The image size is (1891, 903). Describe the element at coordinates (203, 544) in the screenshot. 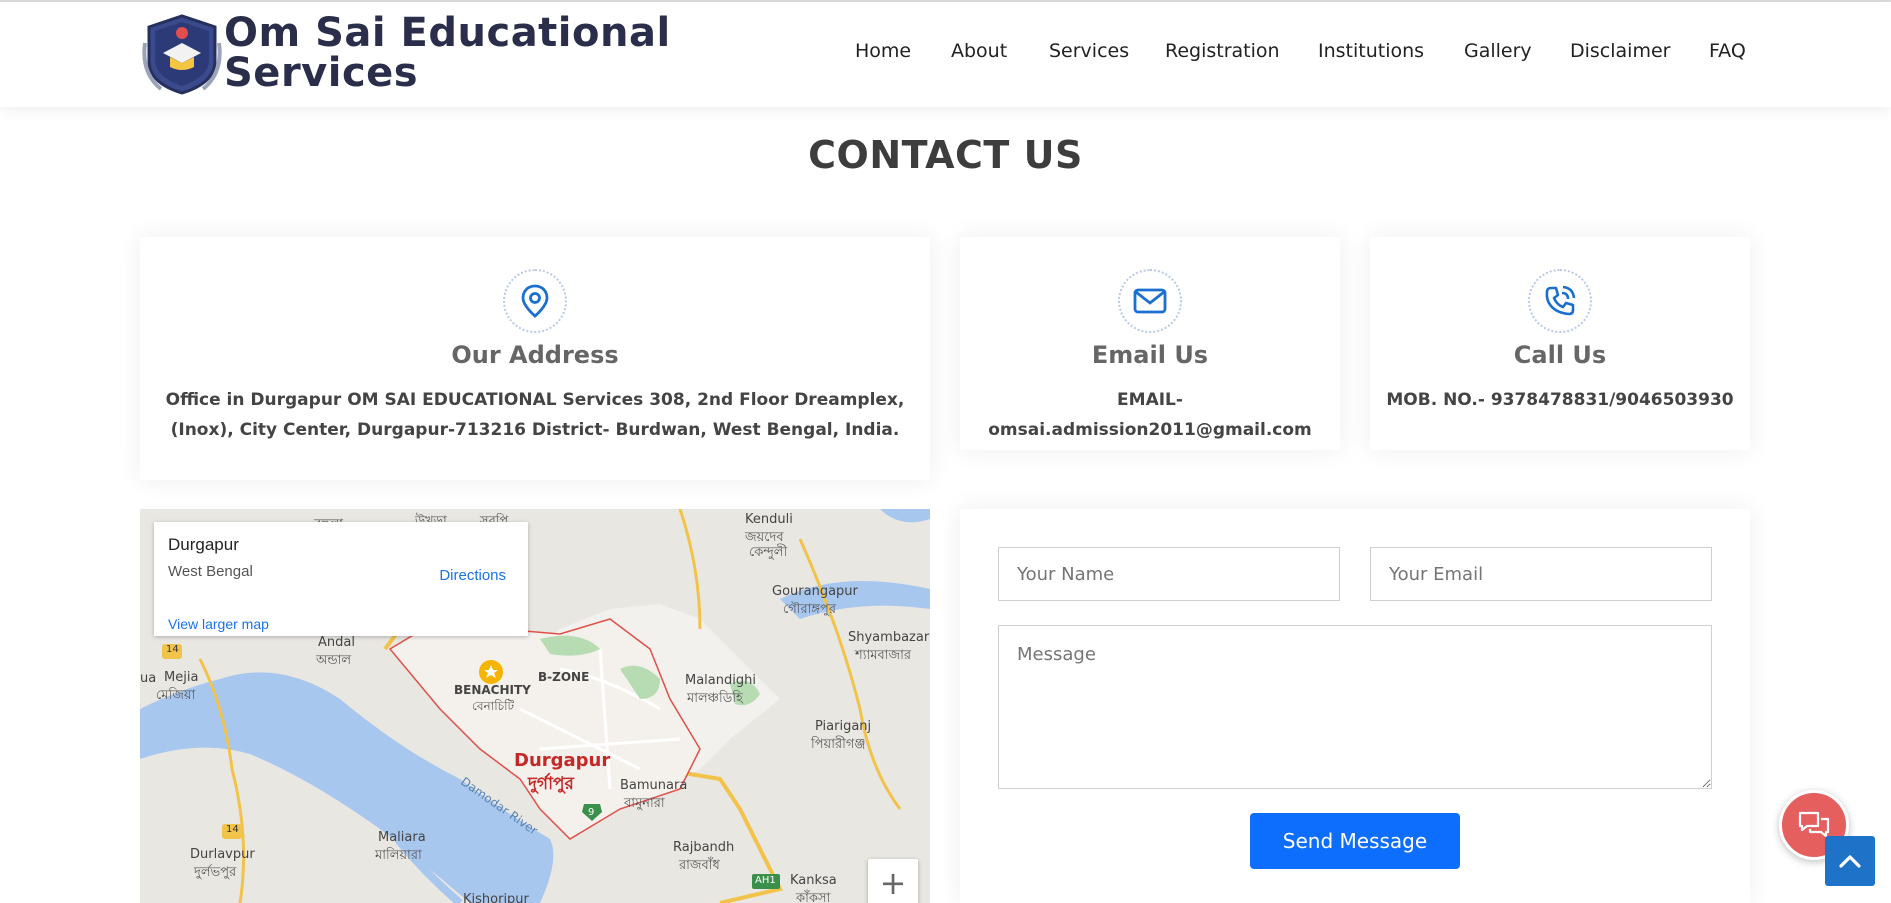

I see `map-popup-title: Durgapur` at that location.